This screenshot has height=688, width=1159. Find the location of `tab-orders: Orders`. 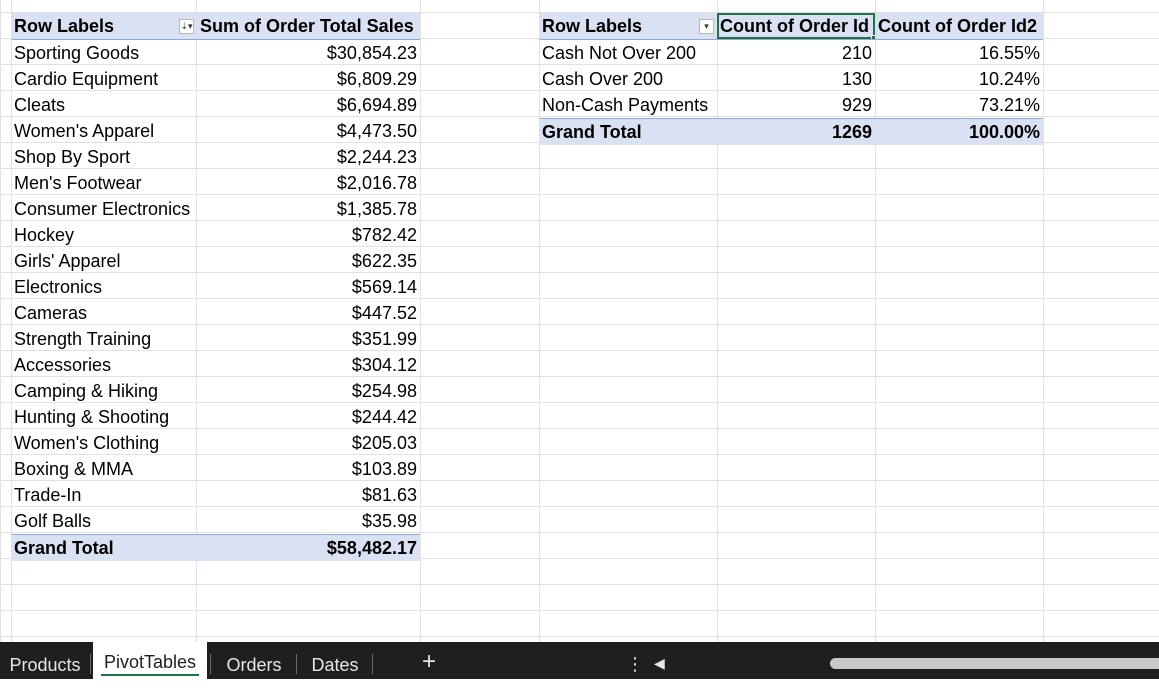

tab-orders: Orders is located at coordinates (254, 660).